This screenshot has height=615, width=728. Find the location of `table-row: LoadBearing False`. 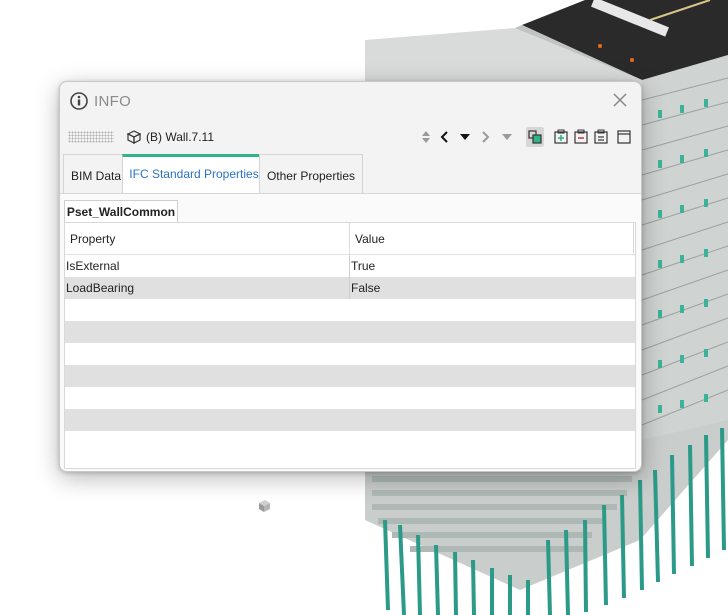

table-row: LoadBearing False is located at coordinates (350, 288).